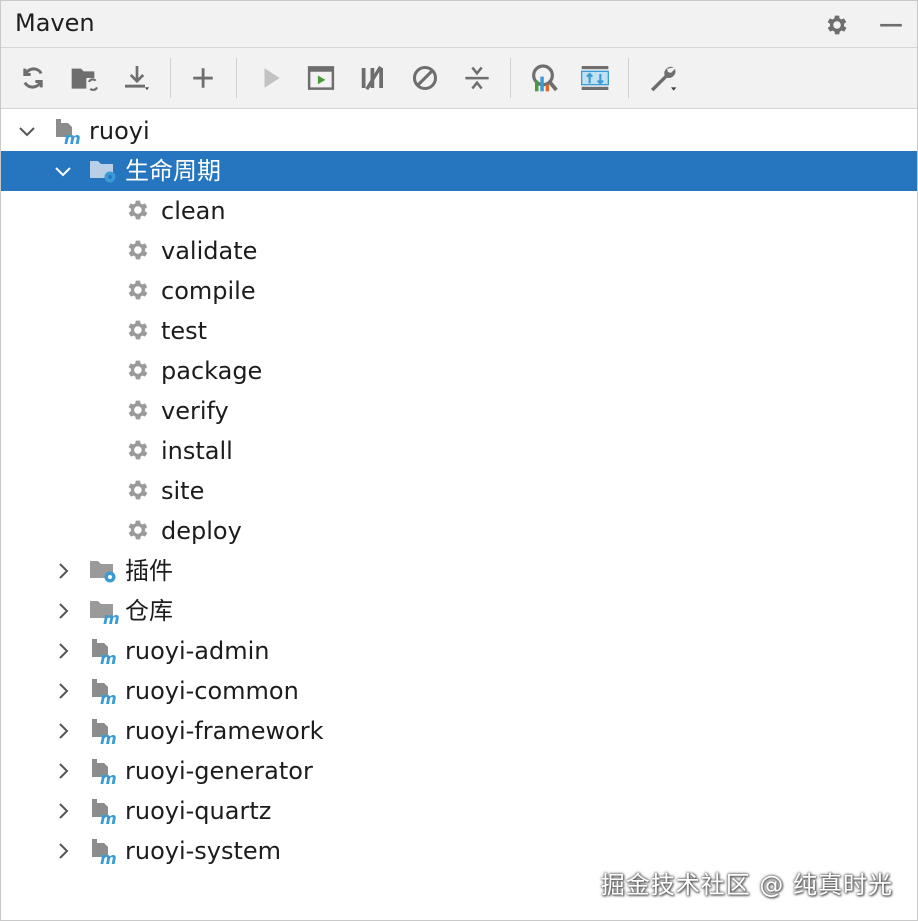 Image resolution: width=918 pixels, height=921 pixels. What do you see at coordinates (137, 78) in the screenshot?
I see `download-icon` at bounding box center [137, 78].